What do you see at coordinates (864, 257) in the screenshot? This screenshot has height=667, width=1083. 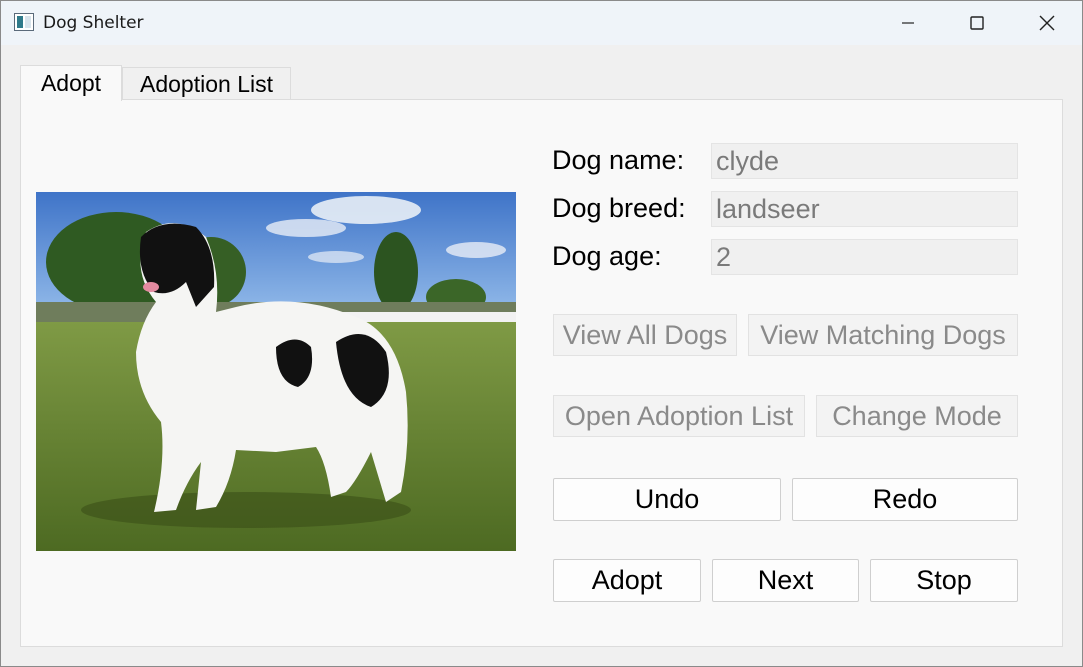 I see `dog-age-field: 2` at bounding box center [864, 257].